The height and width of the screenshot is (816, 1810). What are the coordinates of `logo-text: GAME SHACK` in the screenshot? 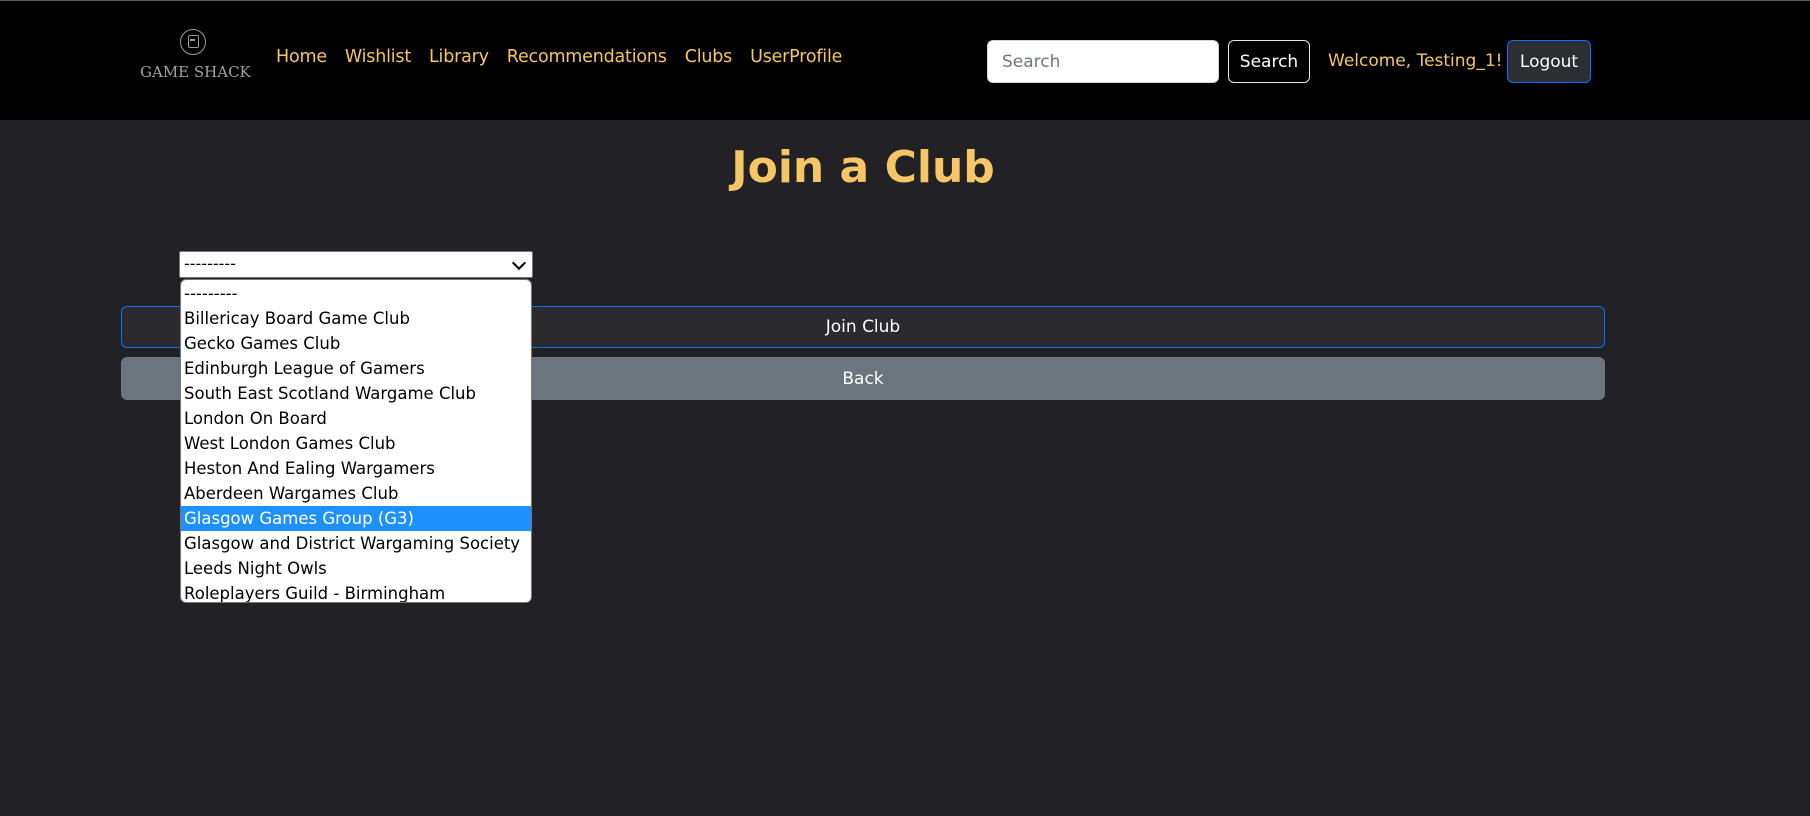 It's located at (195, 72).